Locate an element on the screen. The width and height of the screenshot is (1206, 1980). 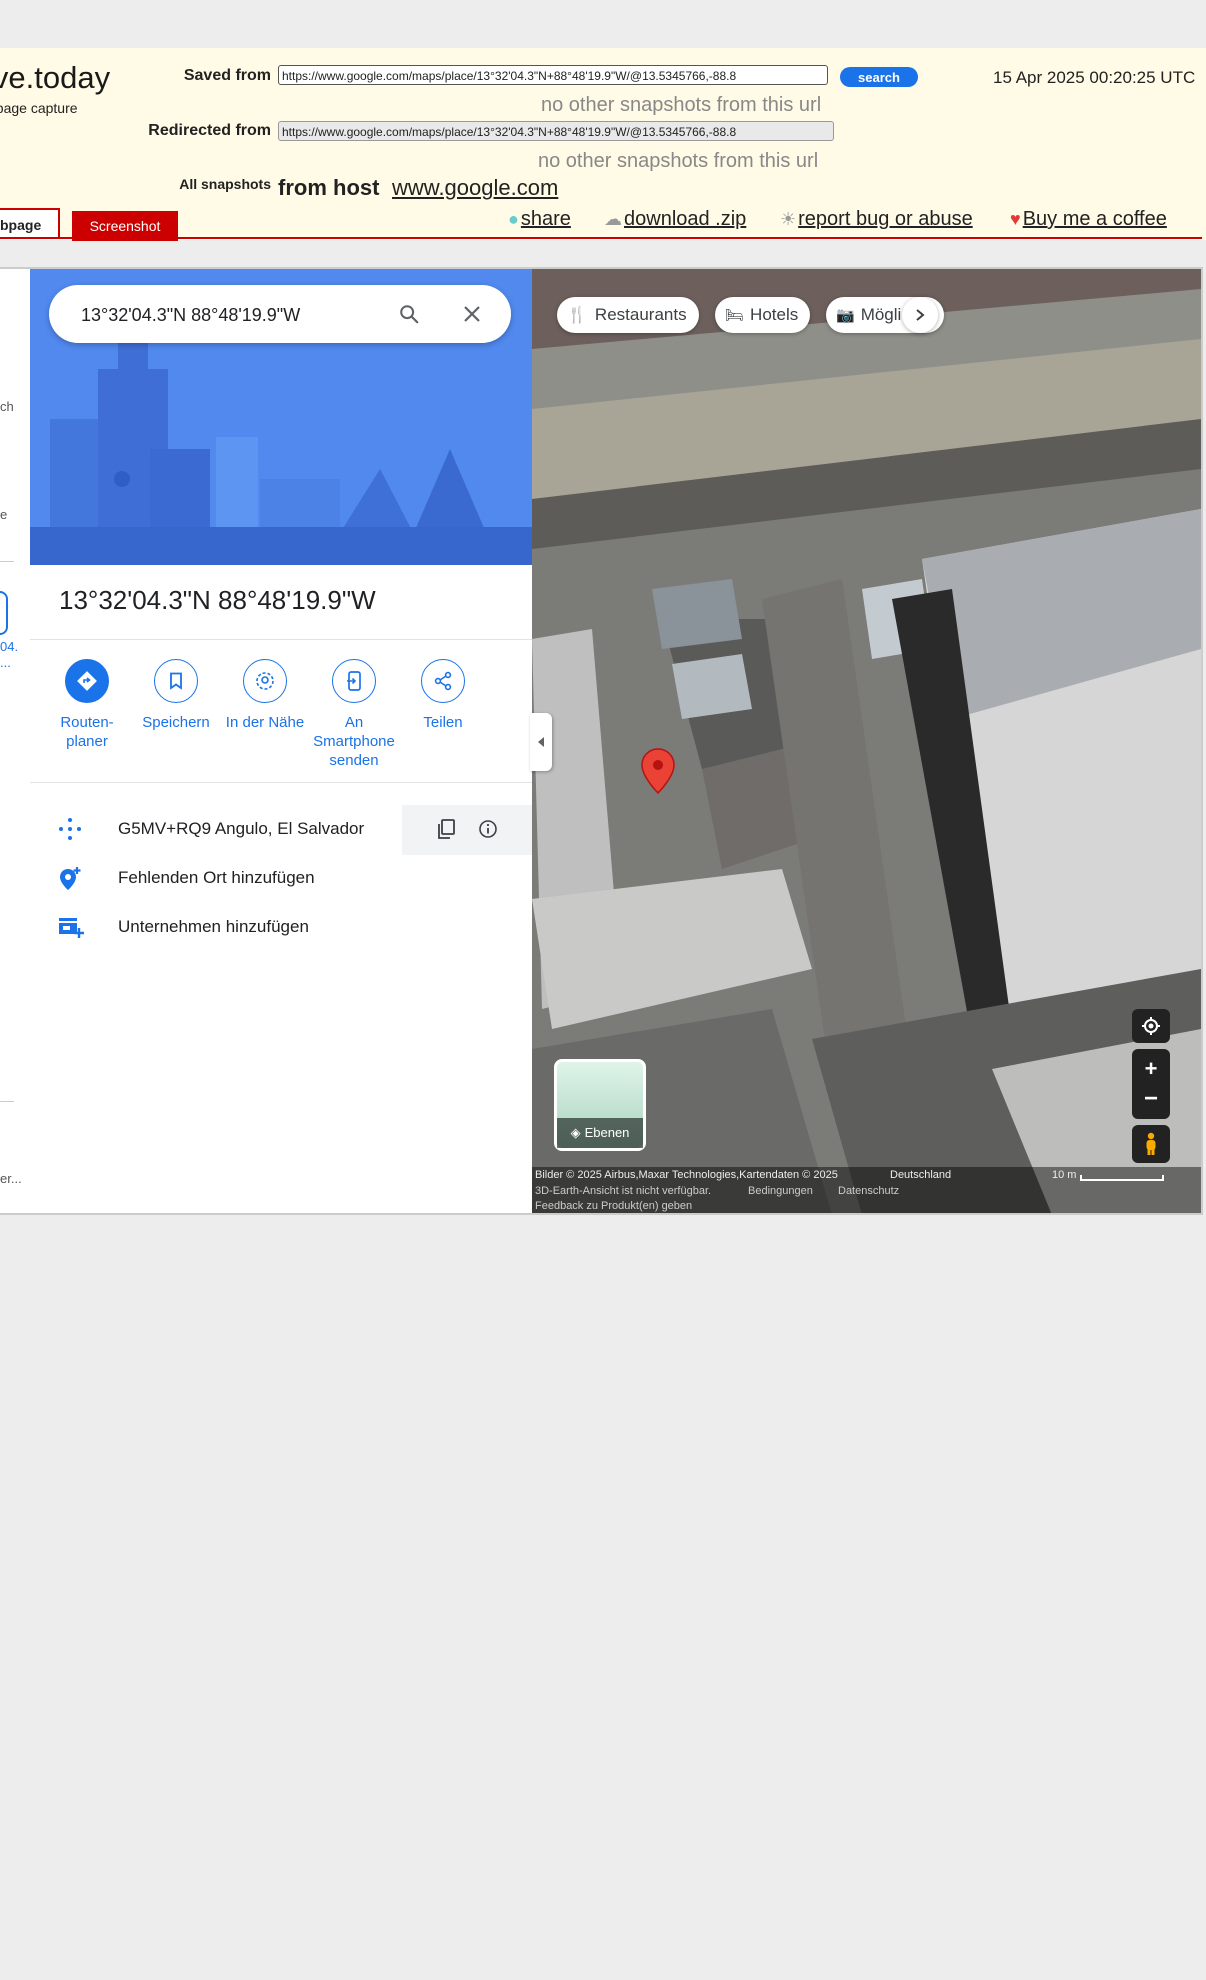
chip-hotels-label: Hotels is located at coordinates (774, 314).